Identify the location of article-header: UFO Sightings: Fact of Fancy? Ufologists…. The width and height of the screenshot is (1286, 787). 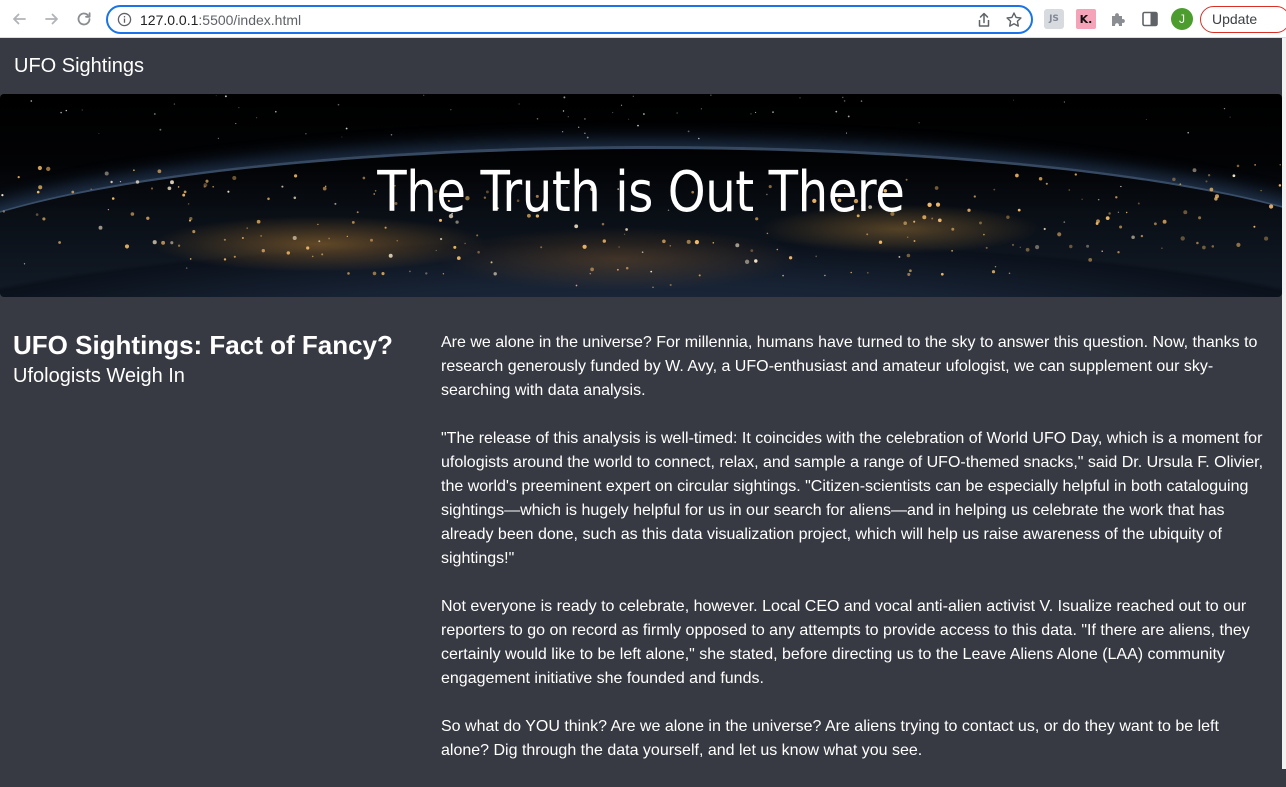
(213, 360).